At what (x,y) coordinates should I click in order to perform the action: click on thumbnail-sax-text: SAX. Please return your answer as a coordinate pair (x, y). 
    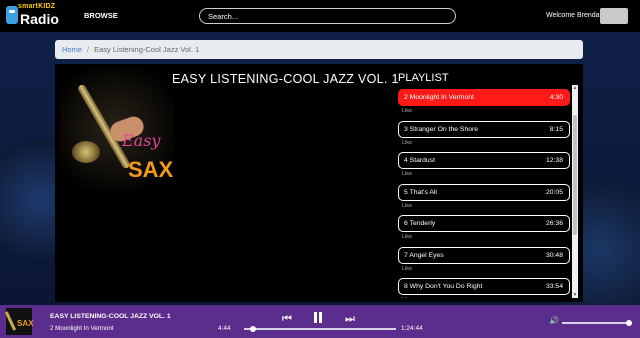
    Looking at the image, I should click on (25, 323).